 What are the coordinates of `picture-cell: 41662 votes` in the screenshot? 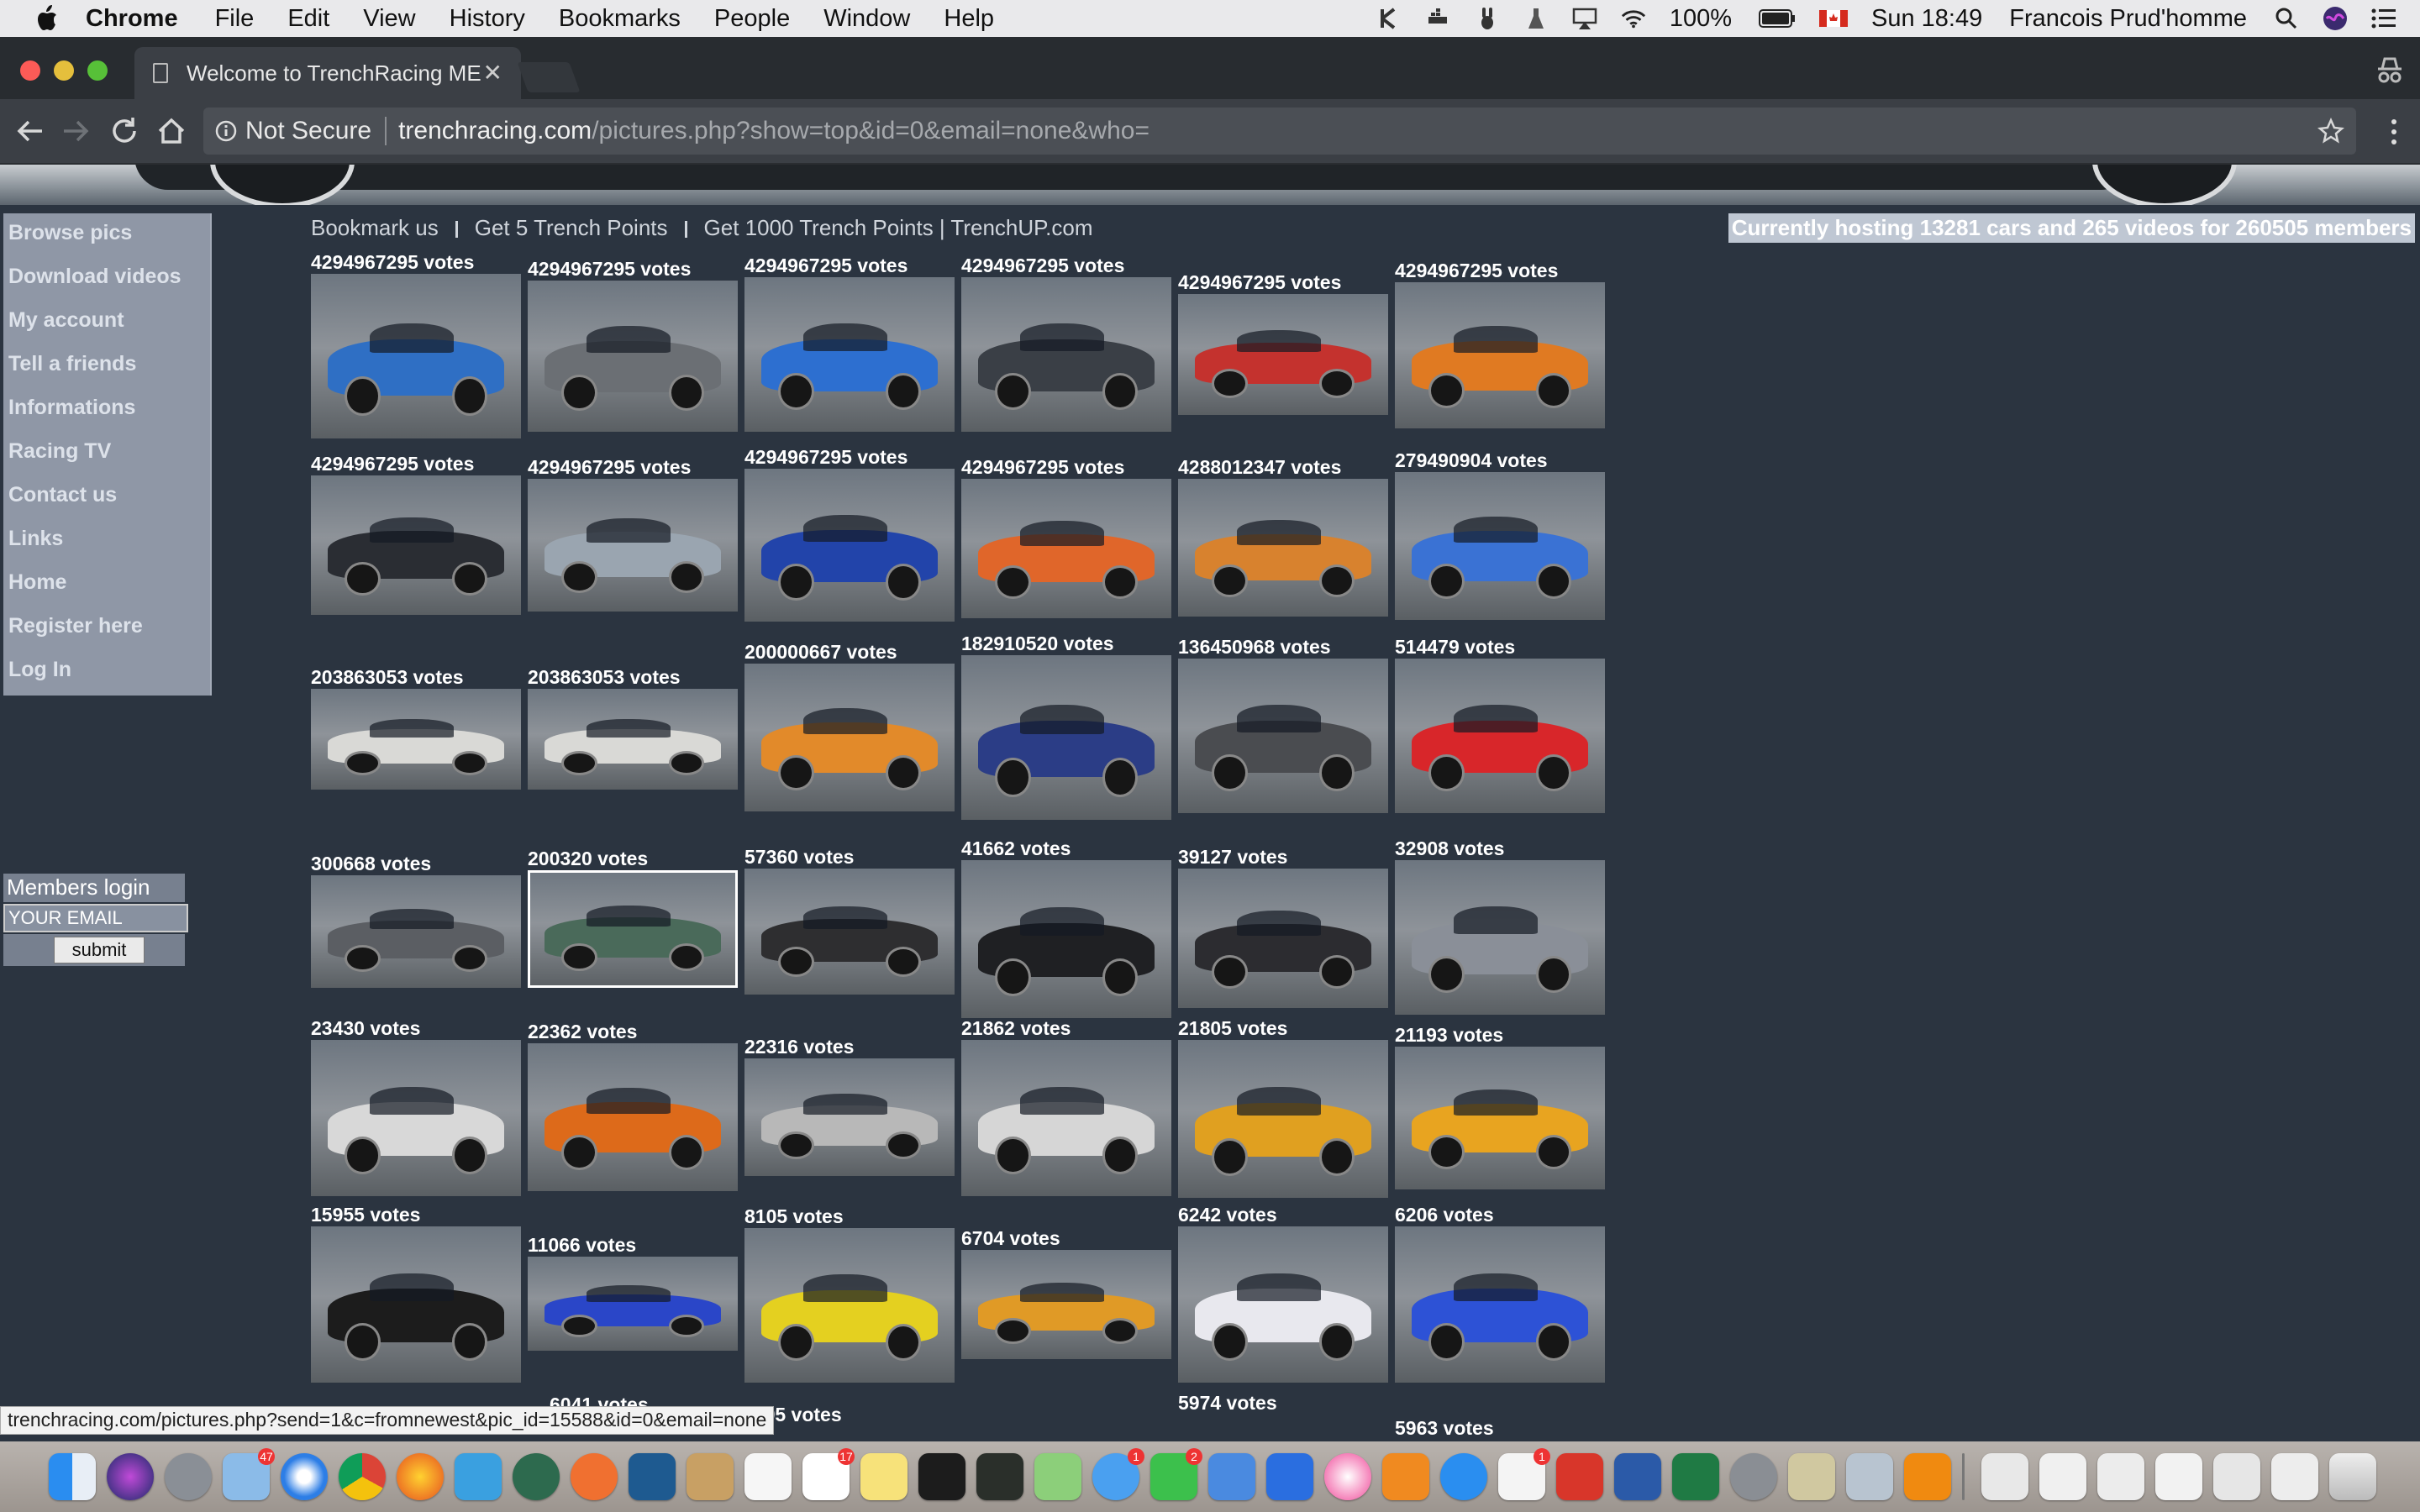 It's located at (1066, 927).